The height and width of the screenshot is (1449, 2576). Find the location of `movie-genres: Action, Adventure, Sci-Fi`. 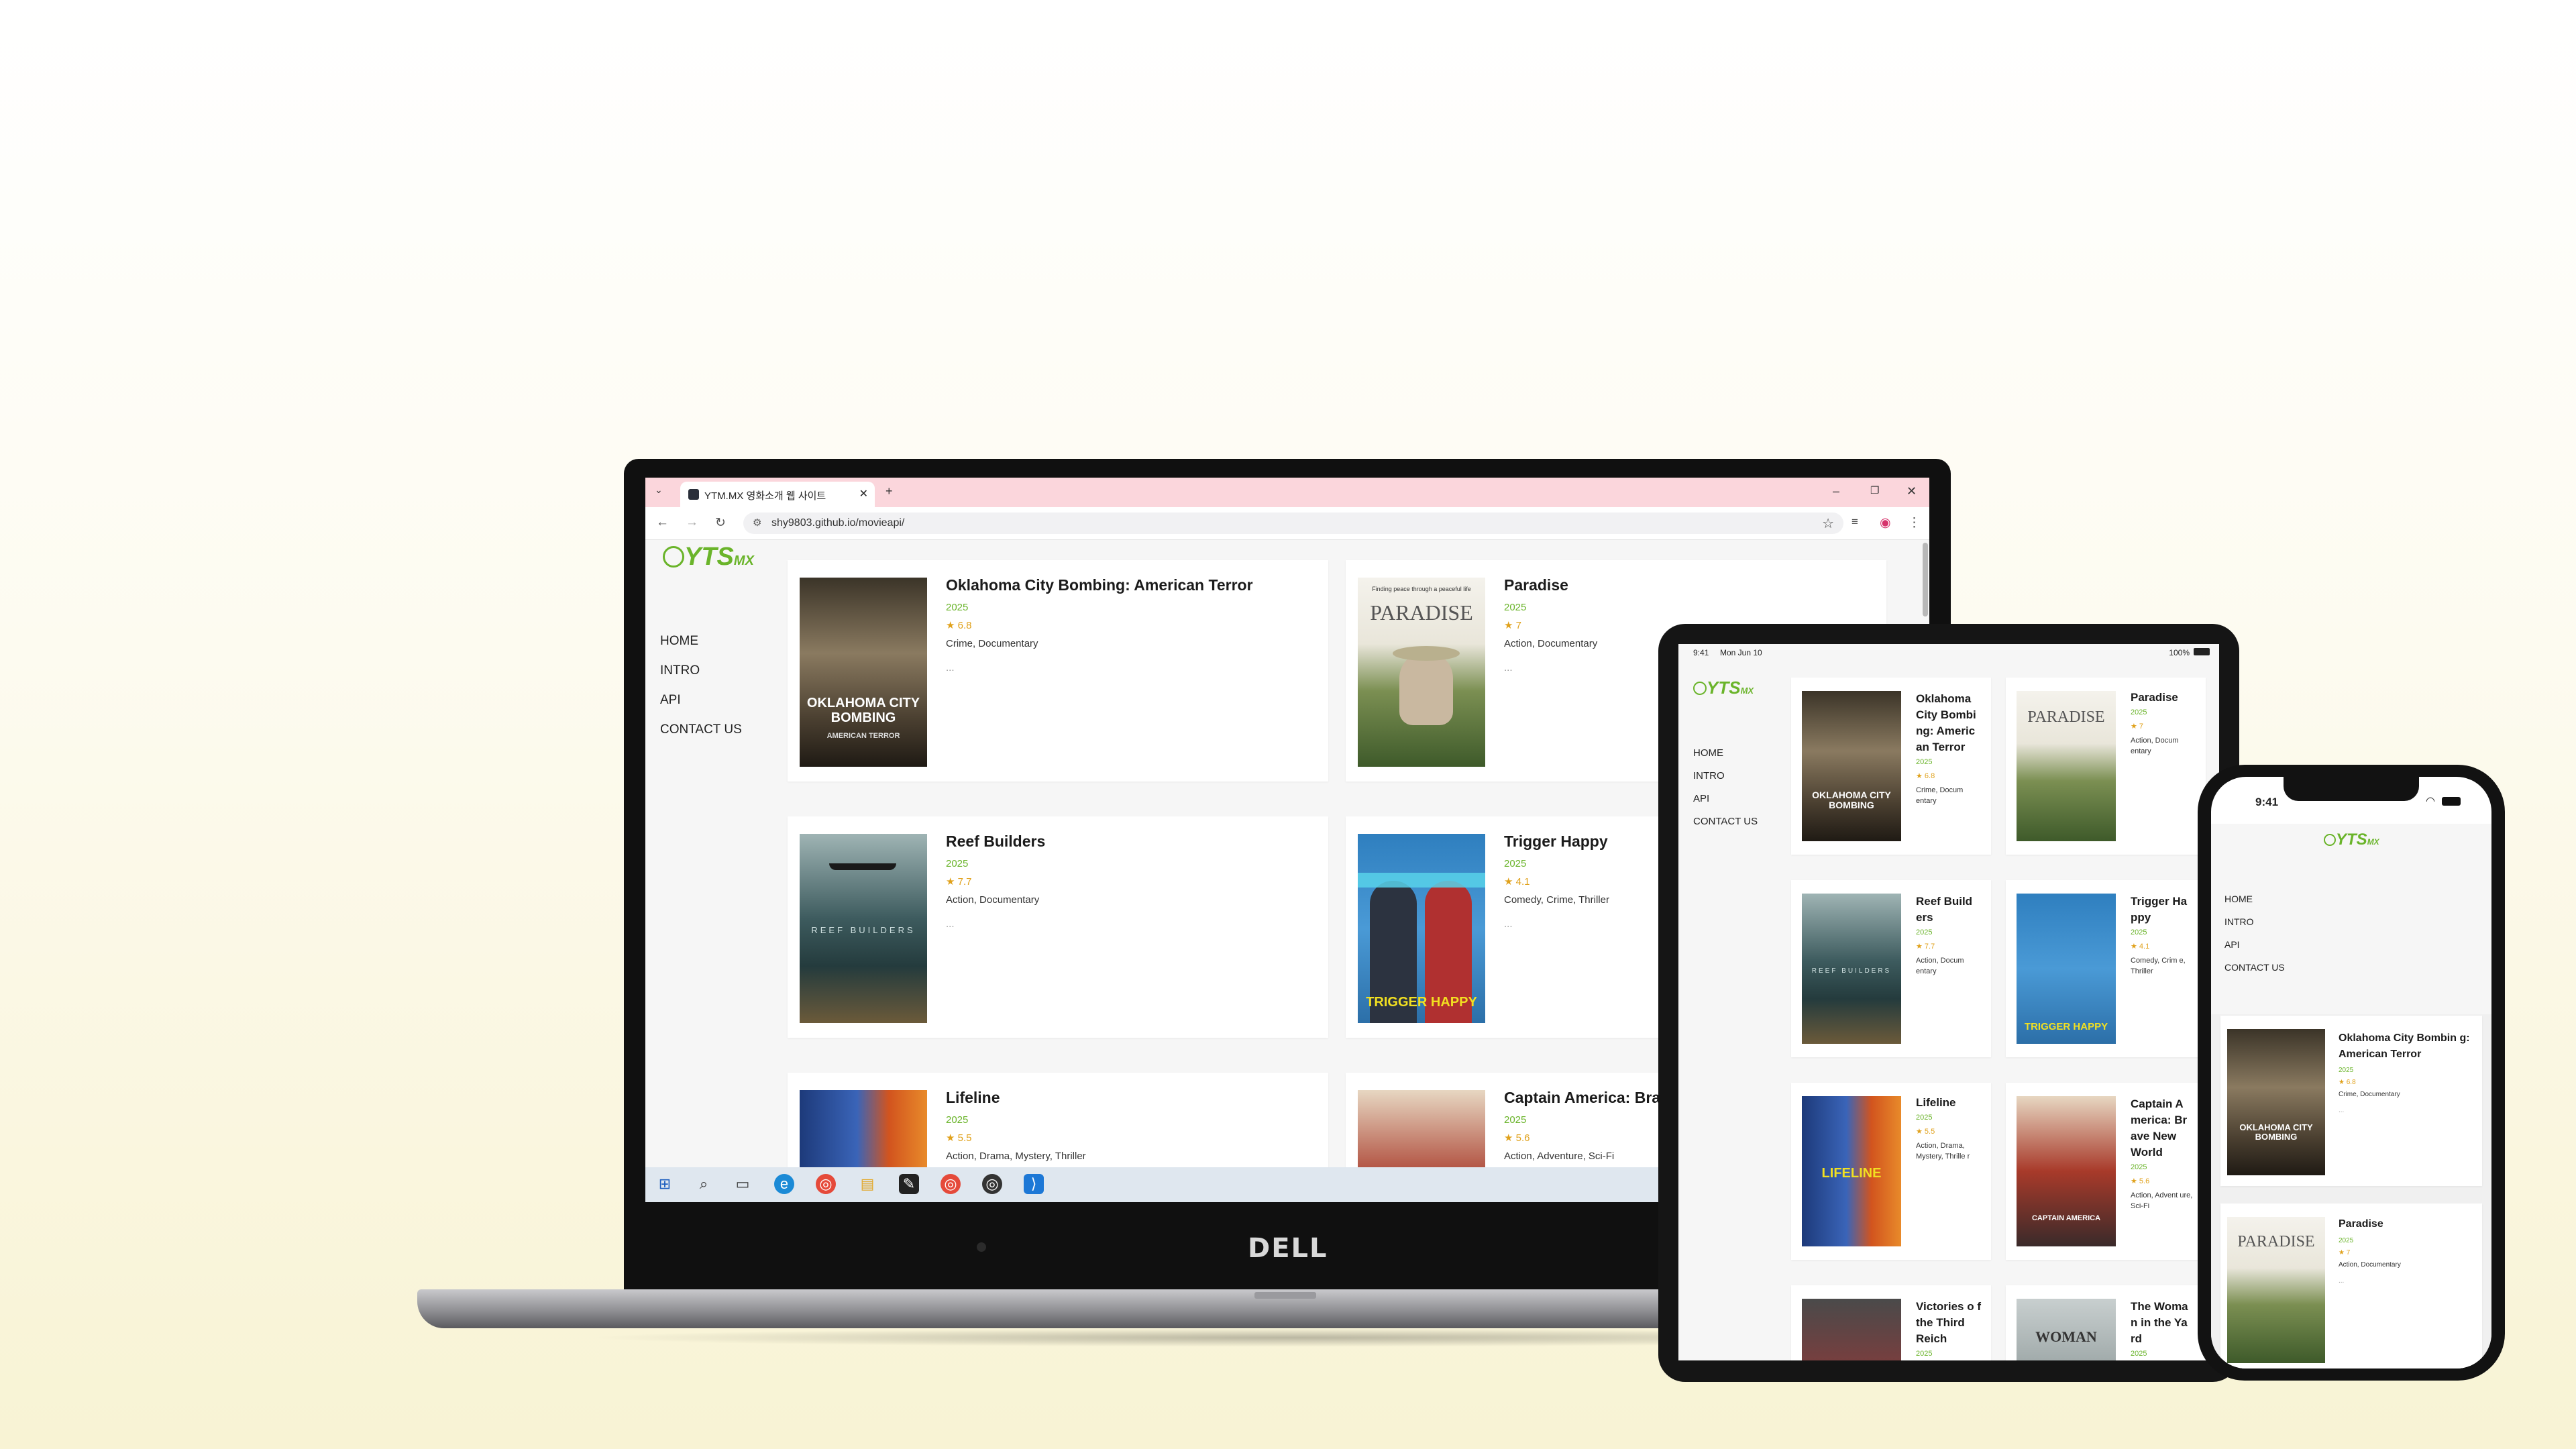

movie-genres: Action, Adventure, Sci-Fi is located at coordinates (1559, 1156).